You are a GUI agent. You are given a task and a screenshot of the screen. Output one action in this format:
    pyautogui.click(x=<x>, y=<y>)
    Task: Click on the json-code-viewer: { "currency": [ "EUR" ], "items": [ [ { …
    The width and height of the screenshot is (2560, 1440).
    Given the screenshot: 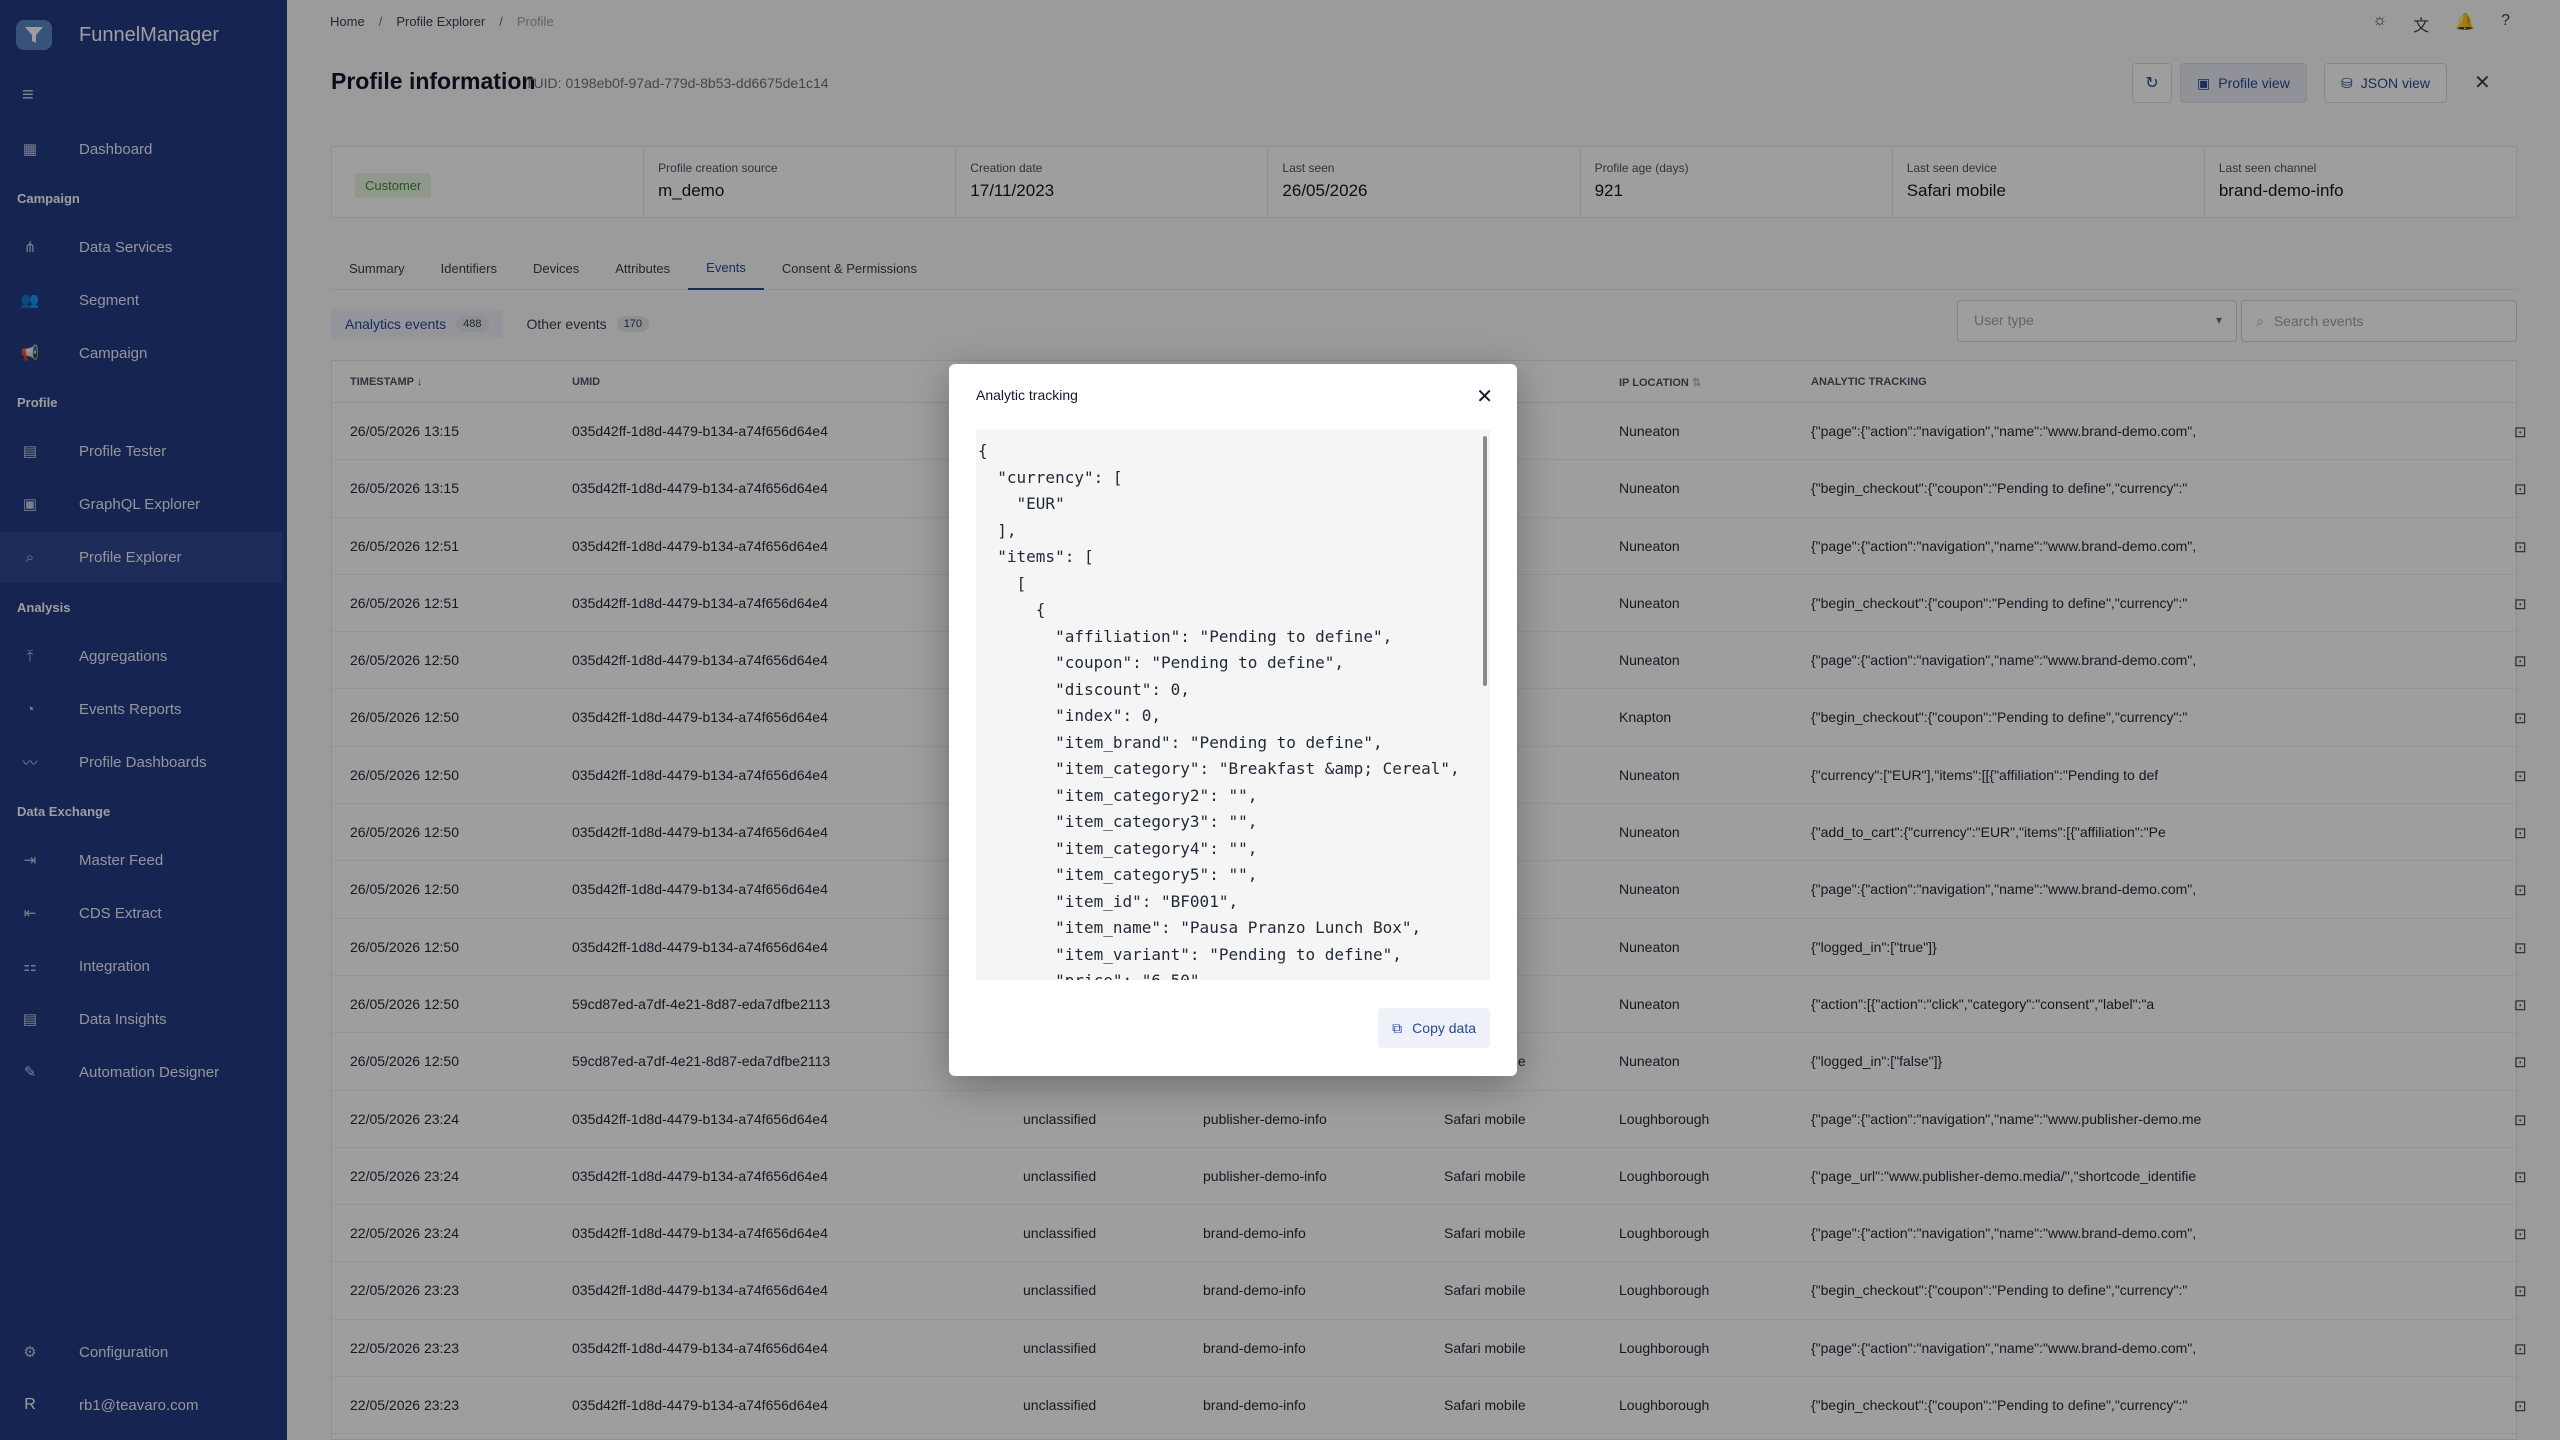 What is the action you would take?
    pyautogui.click(x=1233, y=705)
    